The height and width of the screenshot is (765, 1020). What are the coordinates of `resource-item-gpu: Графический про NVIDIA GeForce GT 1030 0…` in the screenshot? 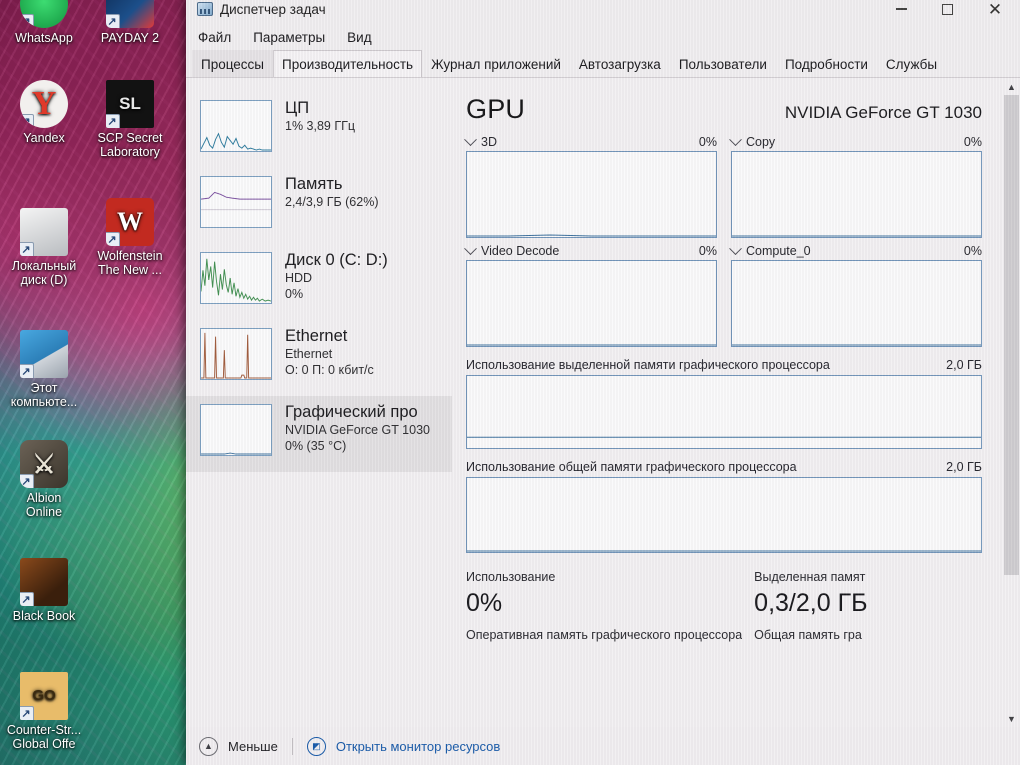 It's located at (319, 434).